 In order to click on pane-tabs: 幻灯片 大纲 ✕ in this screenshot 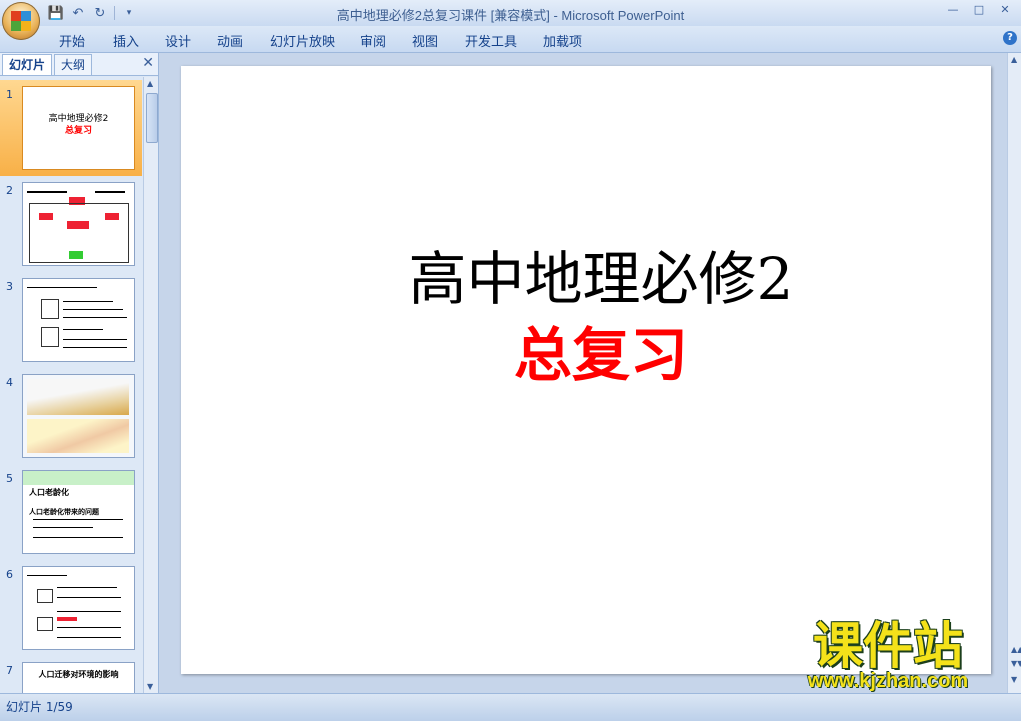, I will do `click(79, 64)`.